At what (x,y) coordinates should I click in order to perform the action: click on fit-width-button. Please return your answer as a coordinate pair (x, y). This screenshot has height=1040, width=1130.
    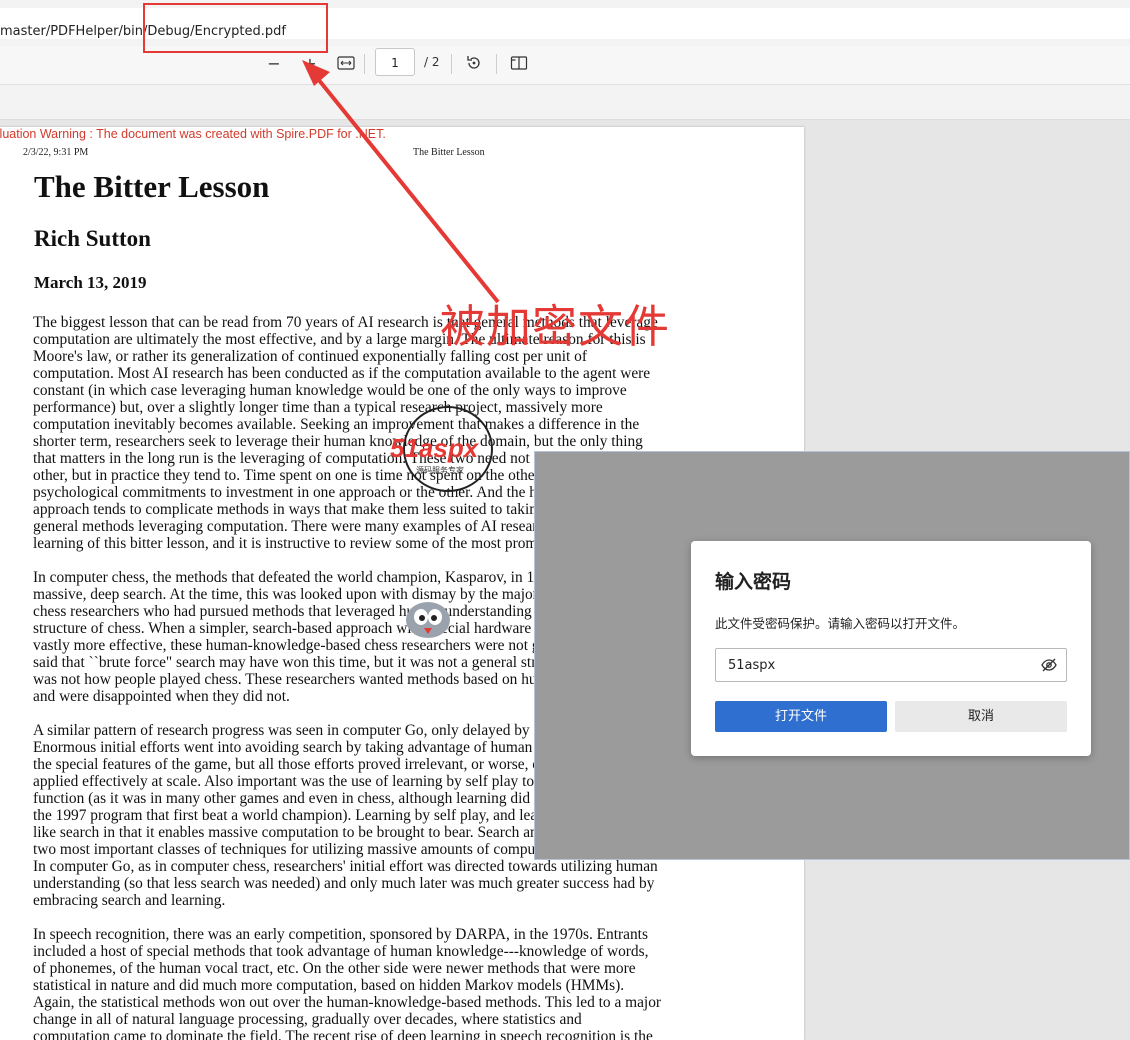
    Looking at the image, I should click on (346, 63).